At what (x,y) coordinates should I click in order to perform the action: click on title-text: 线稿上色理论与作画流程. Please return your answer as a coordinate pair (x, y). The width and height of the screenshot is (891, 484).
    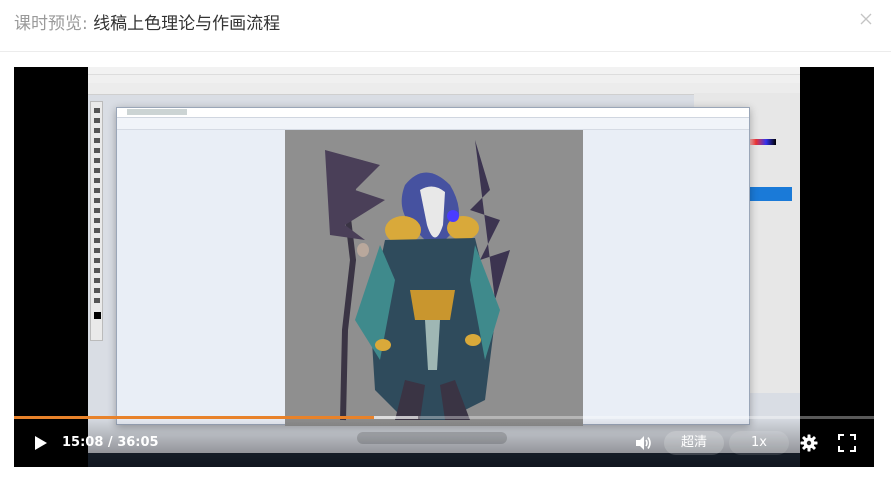
    Looking at the image, I should click on (187, 24).